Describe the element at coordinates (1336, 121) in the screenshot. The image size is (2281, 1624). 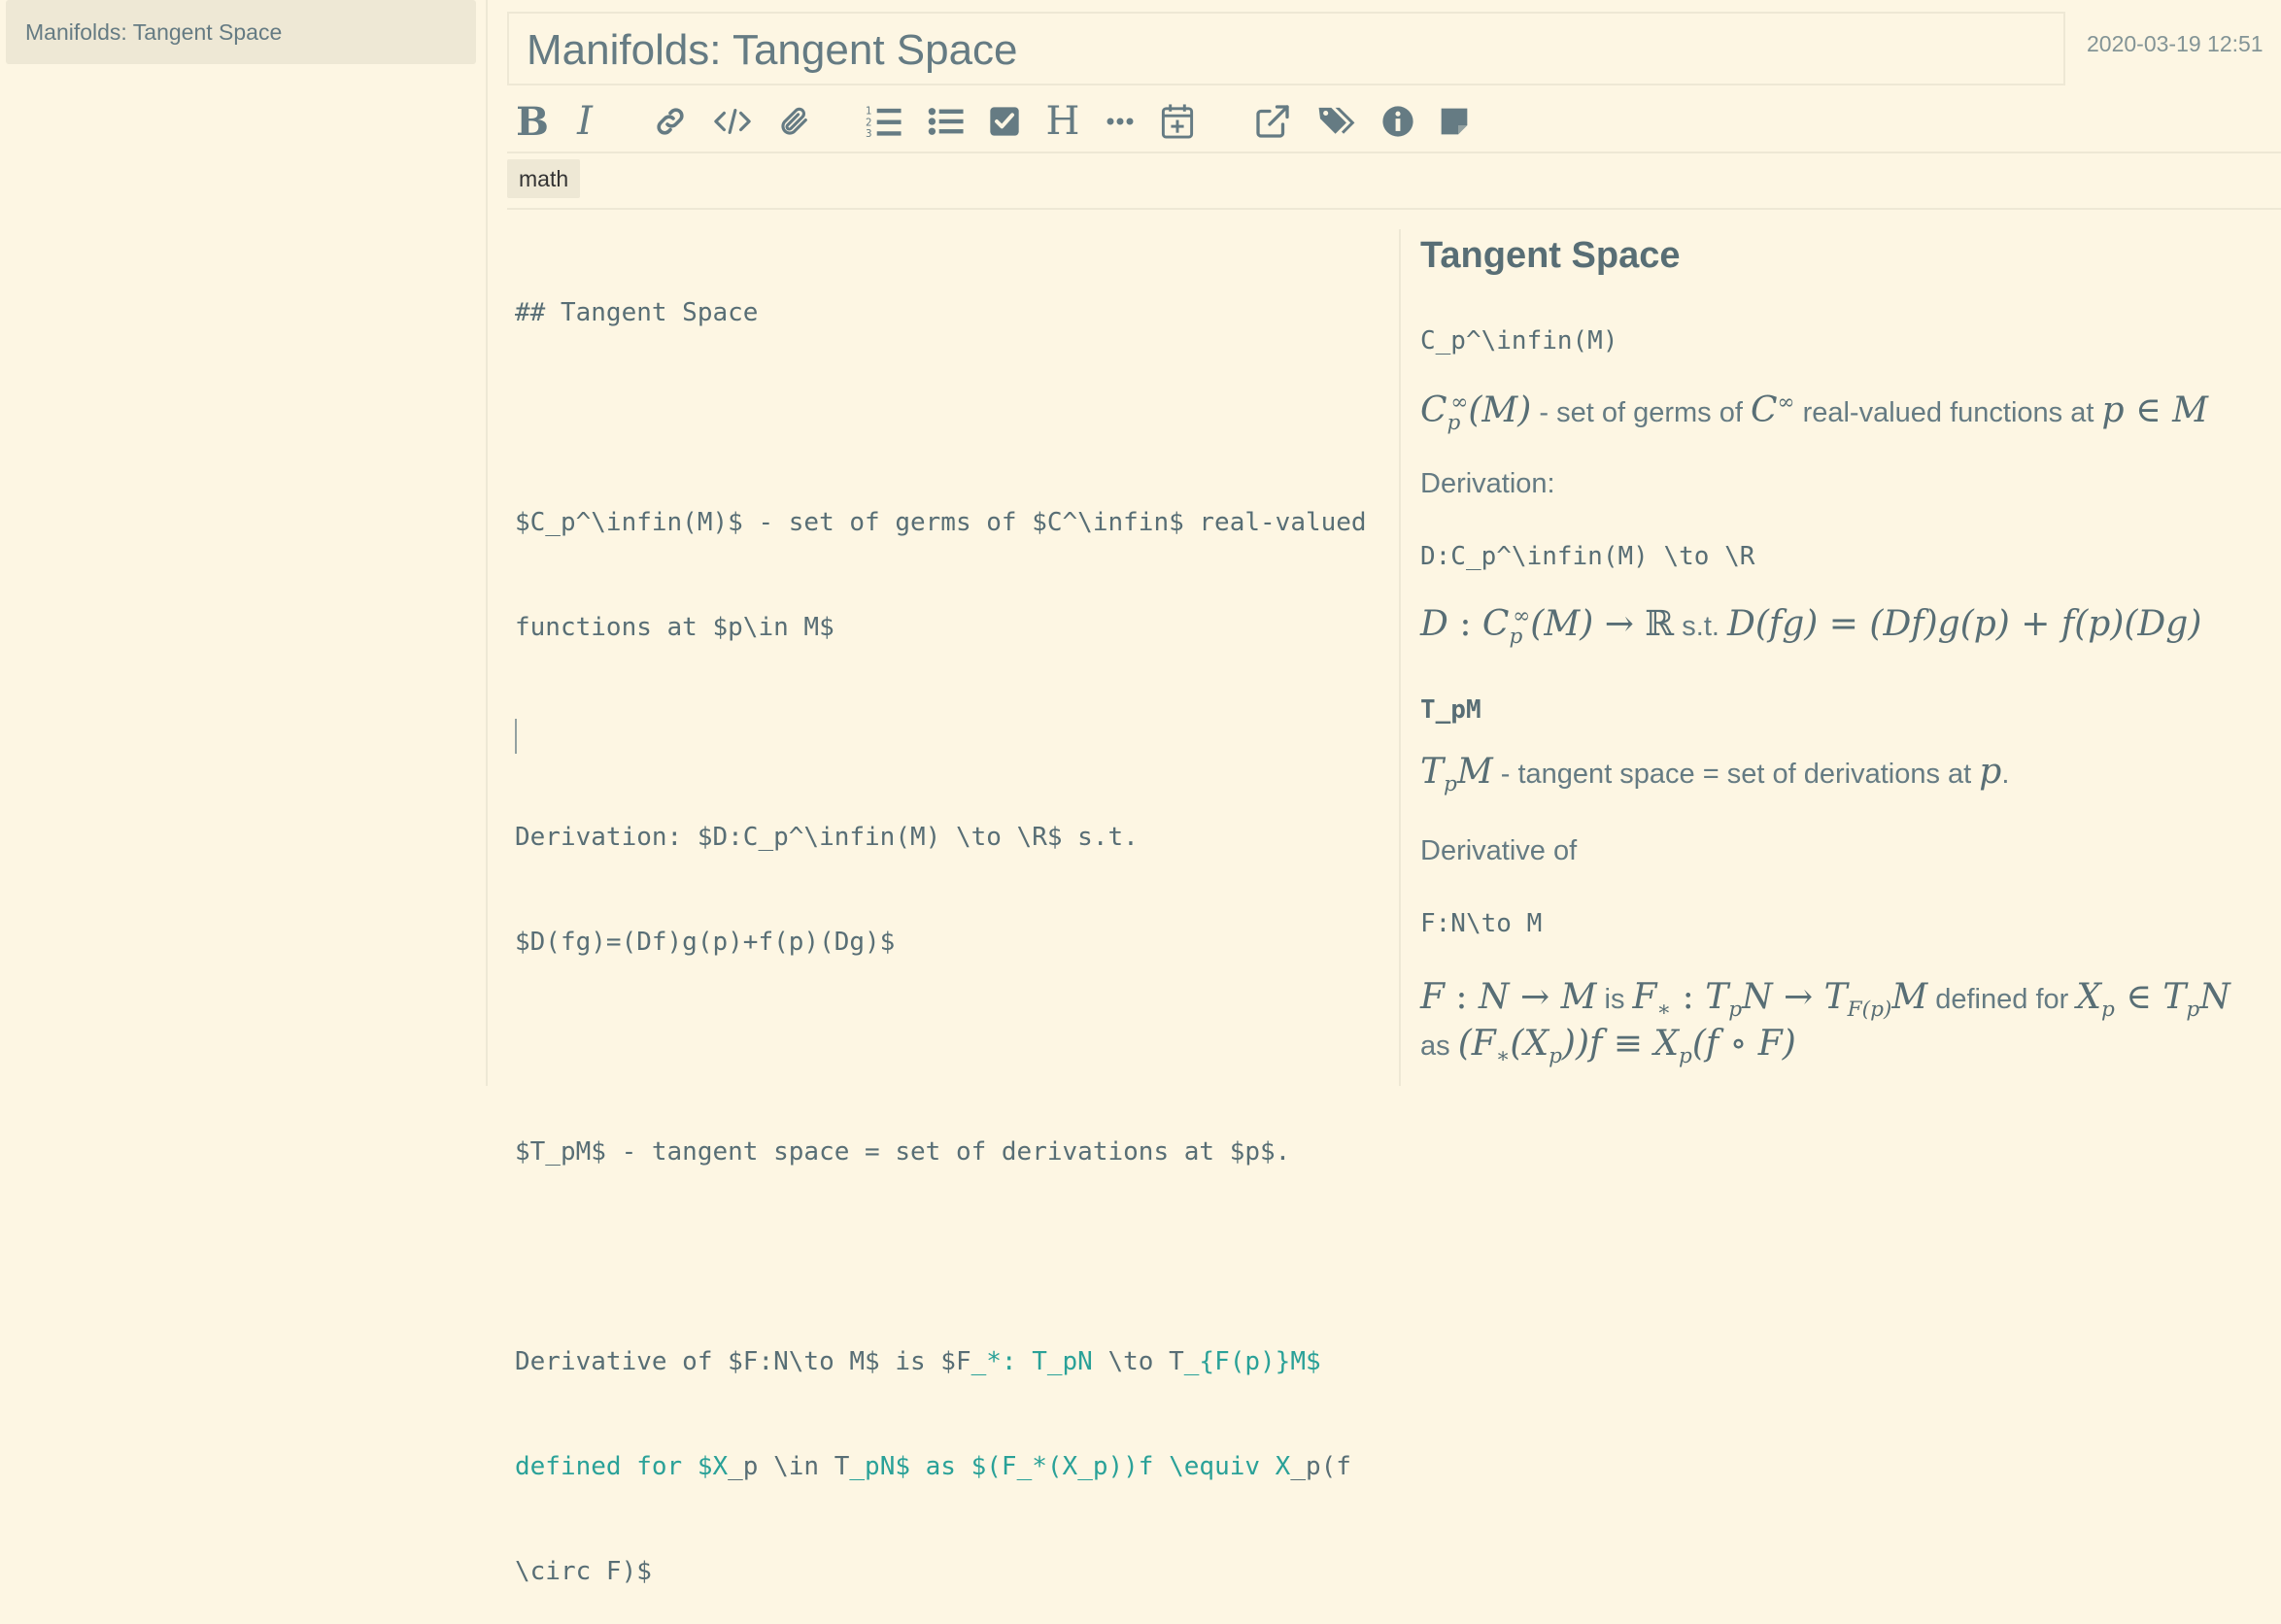
I see `tags-icon` at that location.